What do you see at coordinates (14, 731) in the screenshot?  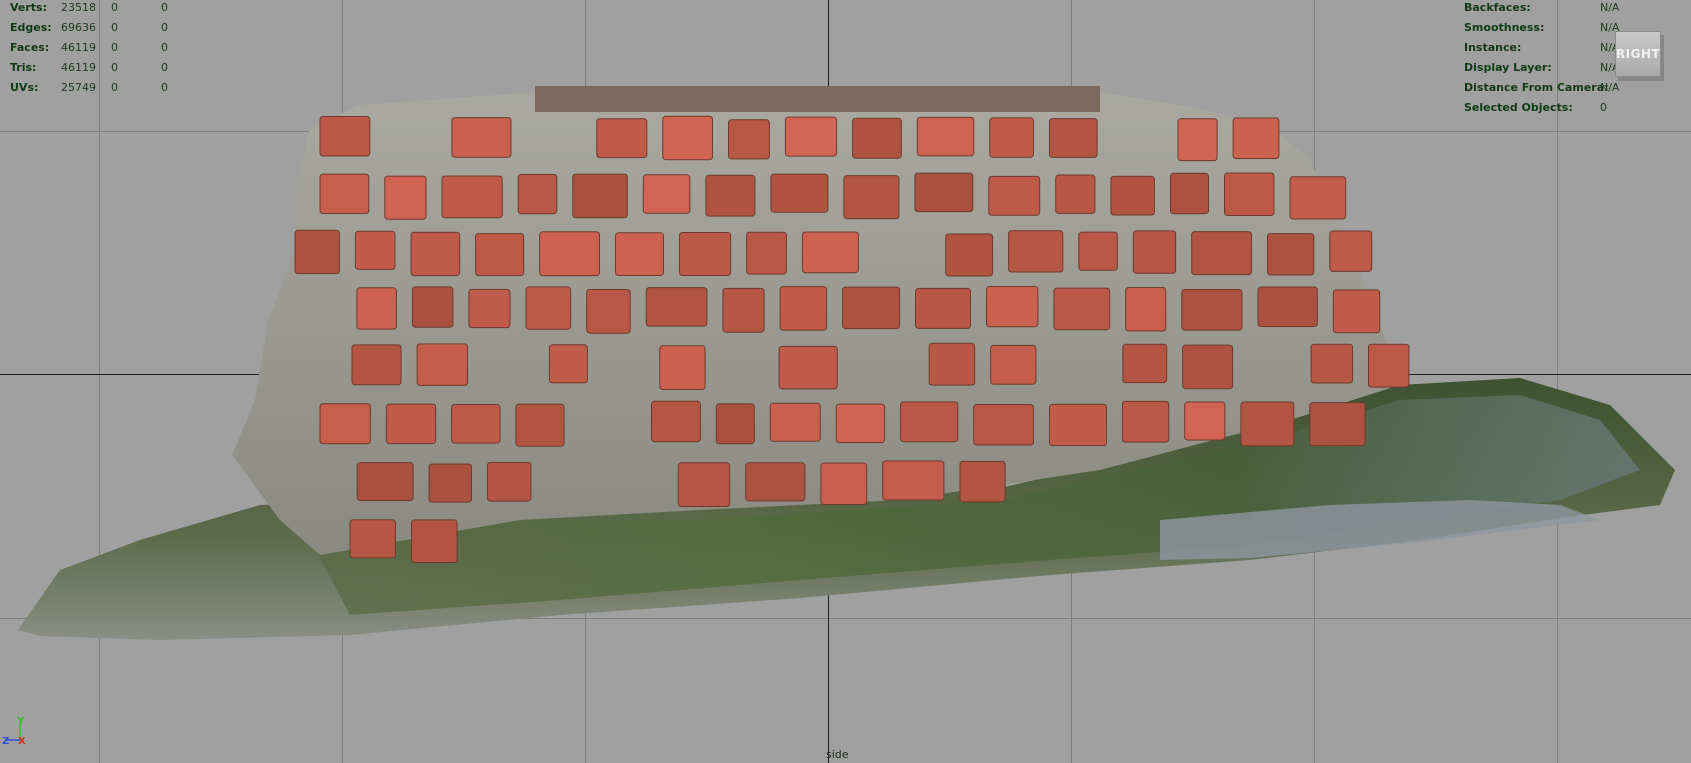 I see `axis-gizmo: Y Z X` at bounding box center [14, 731].